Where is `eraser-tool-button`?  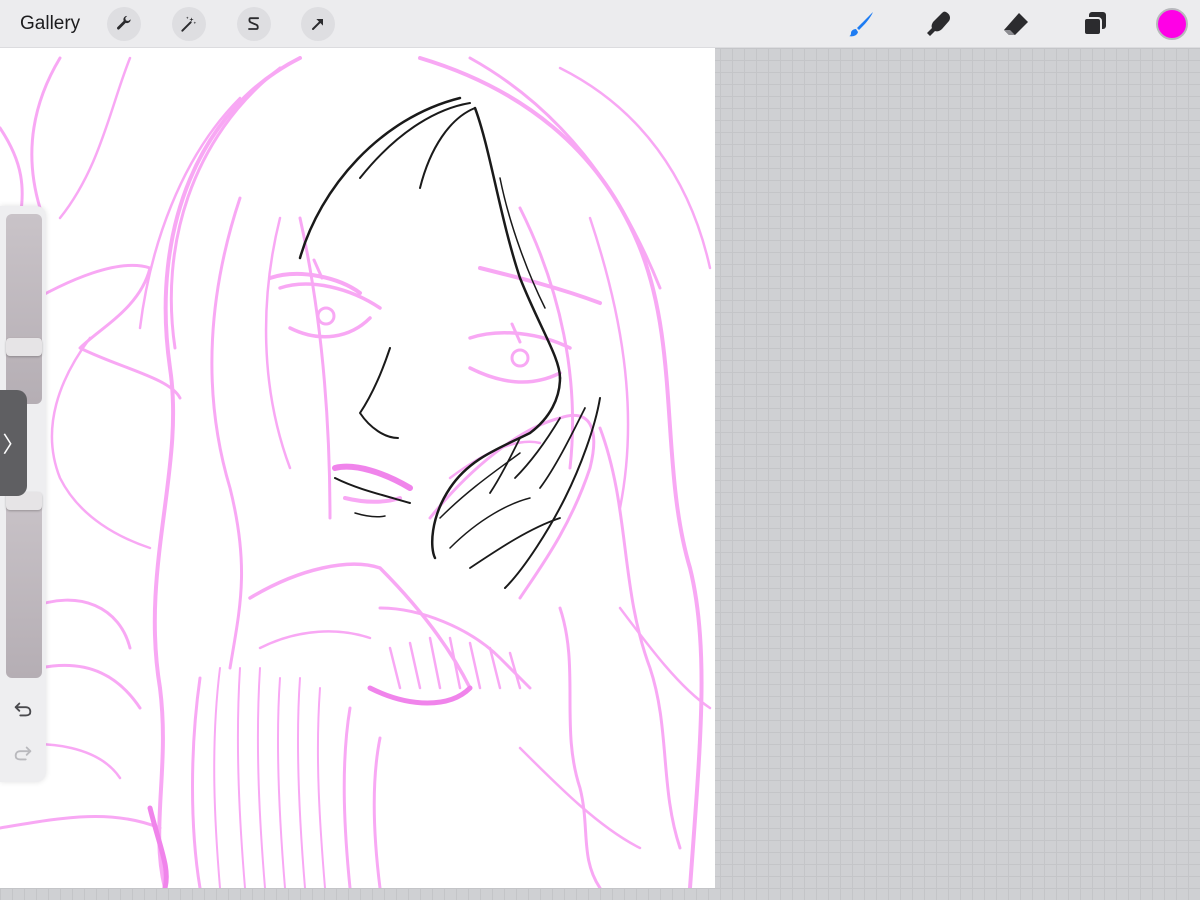 eraser-tool-button is located at coordinates (1016, 24).